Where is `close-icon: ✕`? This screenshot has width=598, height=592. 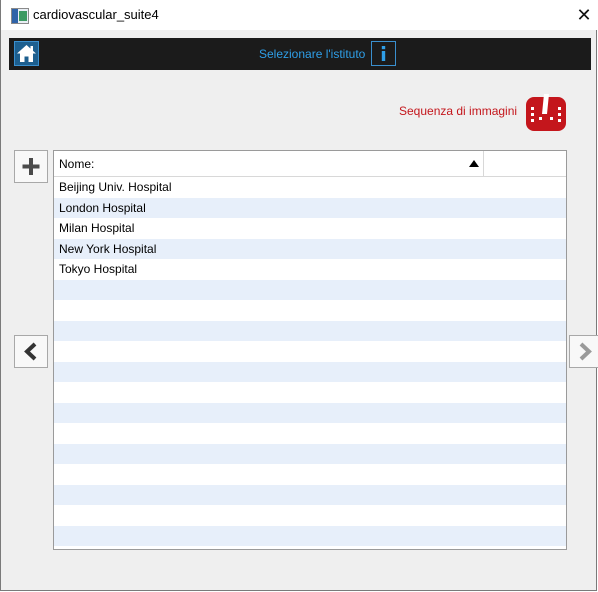 close-icon: ✕ is located at coordinates (584, 14).